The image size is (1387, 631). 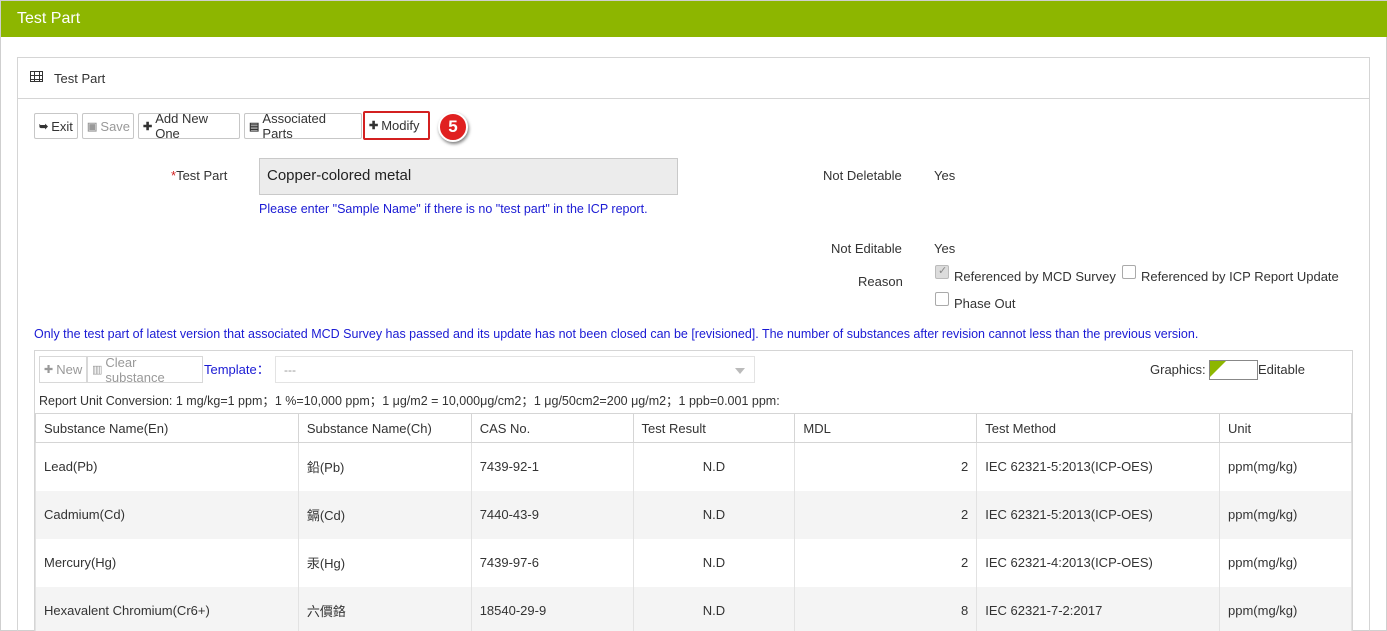 I want to click on editable-legend-label: Editable, so click(x=1281, y=369).